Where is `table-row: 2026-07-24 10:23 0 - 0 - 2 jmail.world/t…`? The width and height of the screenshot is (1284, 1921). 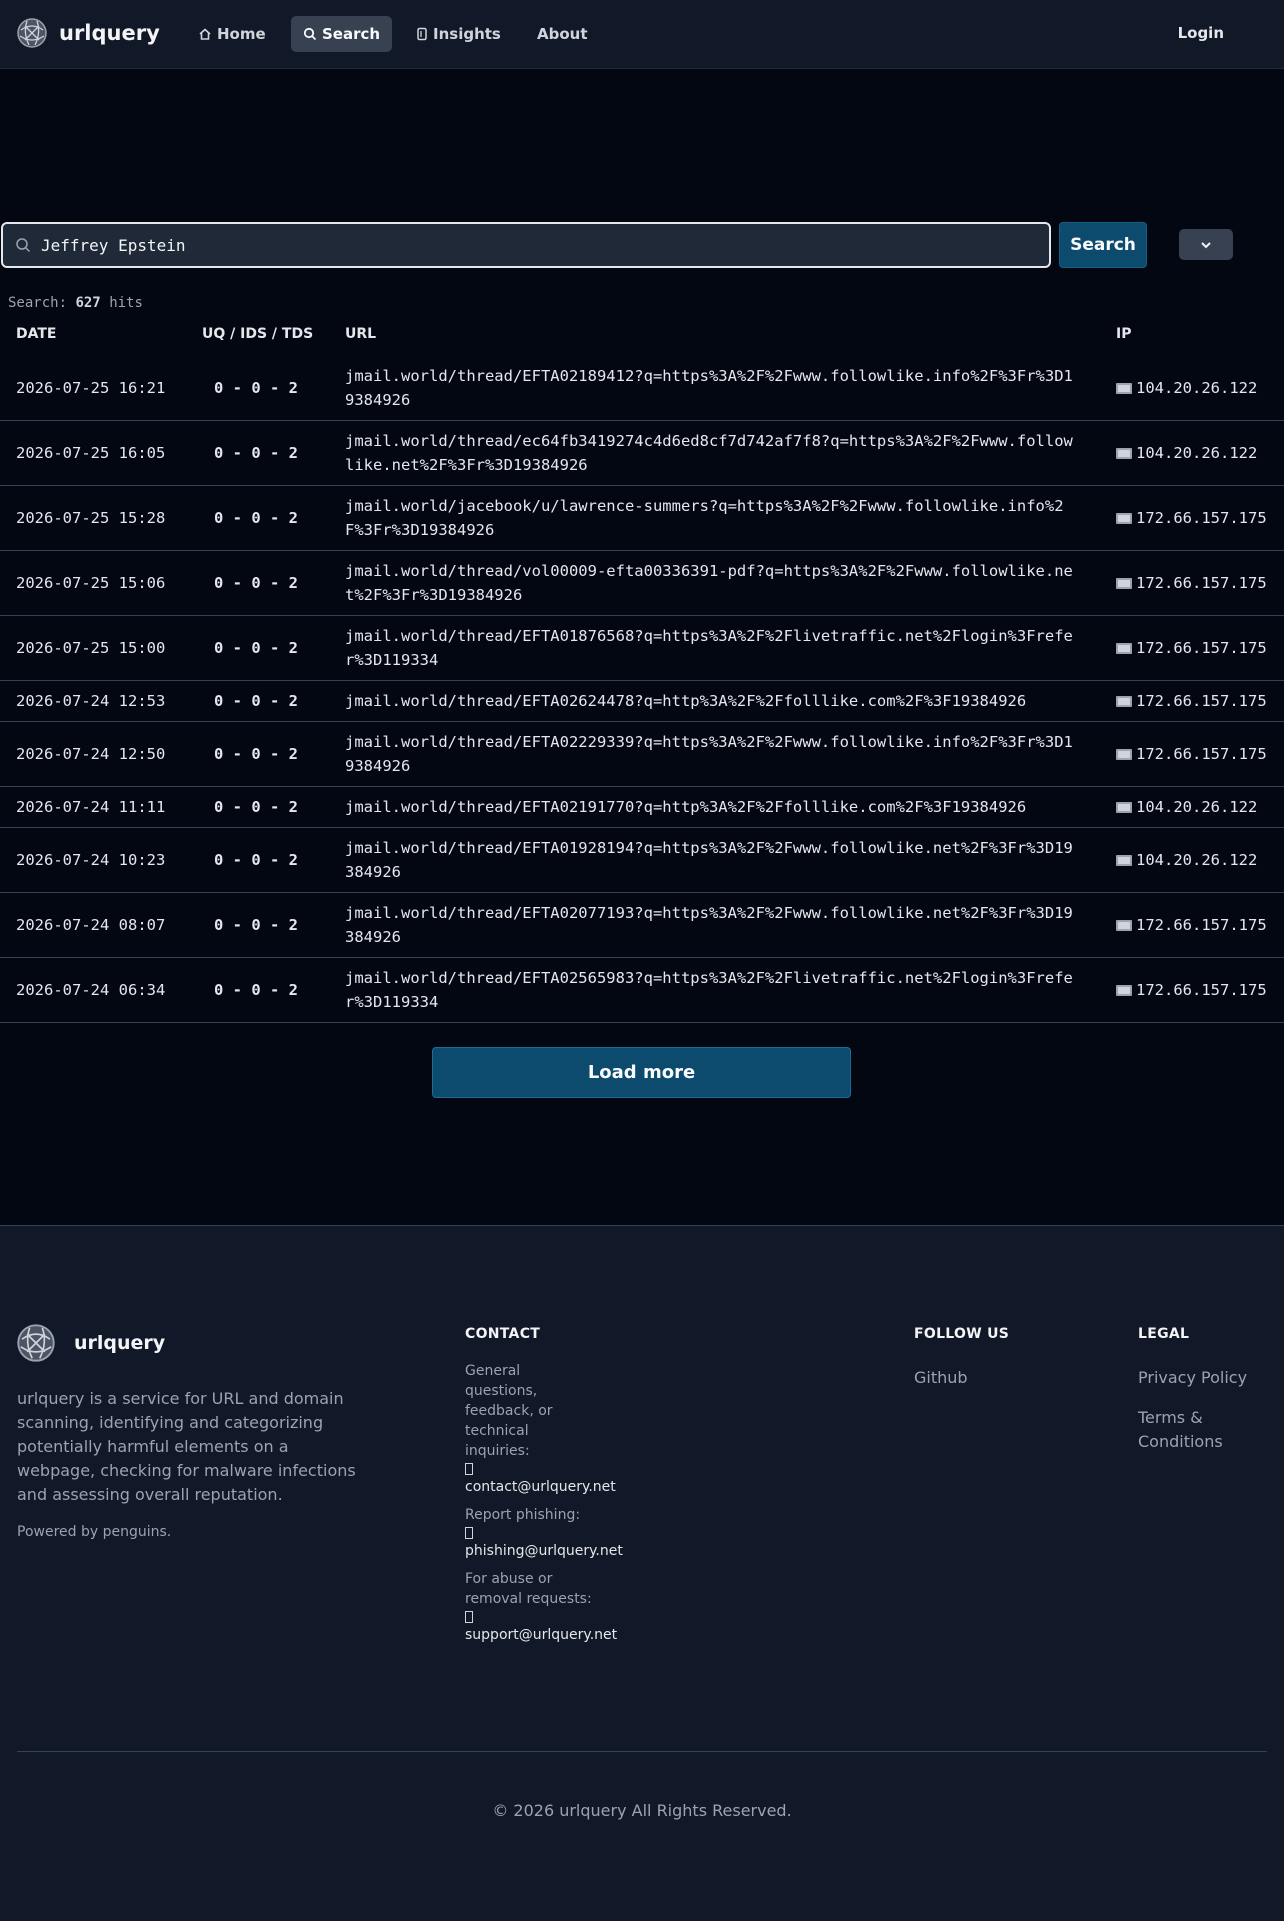 table-row: 2026-07-24 10:23 0 - 0 - 2 jmail.world/t… is located at coordinates (642, 860).